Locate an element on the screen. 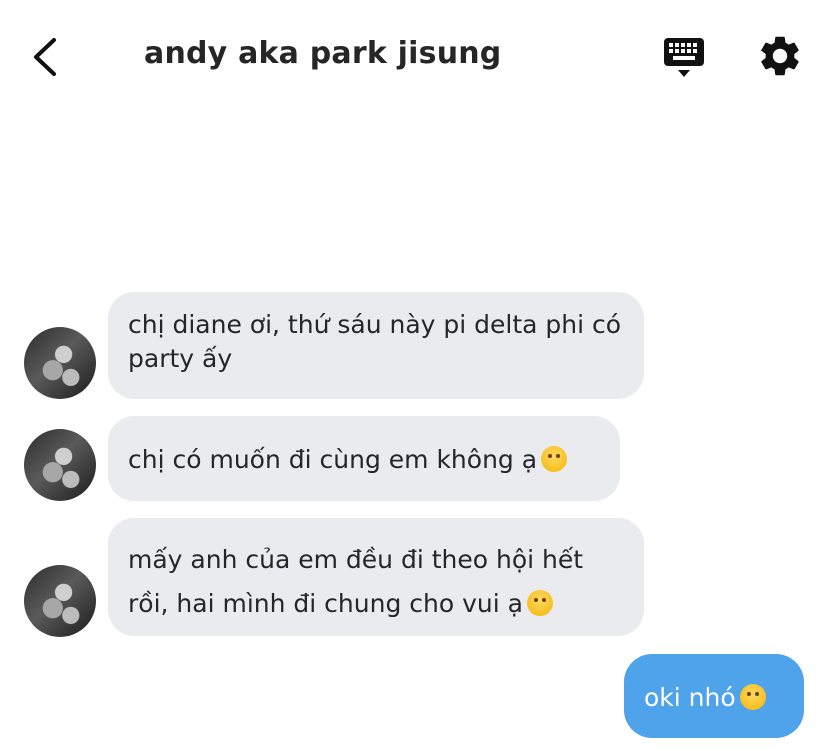 The height and width of the screenshot is (751, 828). grinning-face-icon is located at coordinates (752, 697).